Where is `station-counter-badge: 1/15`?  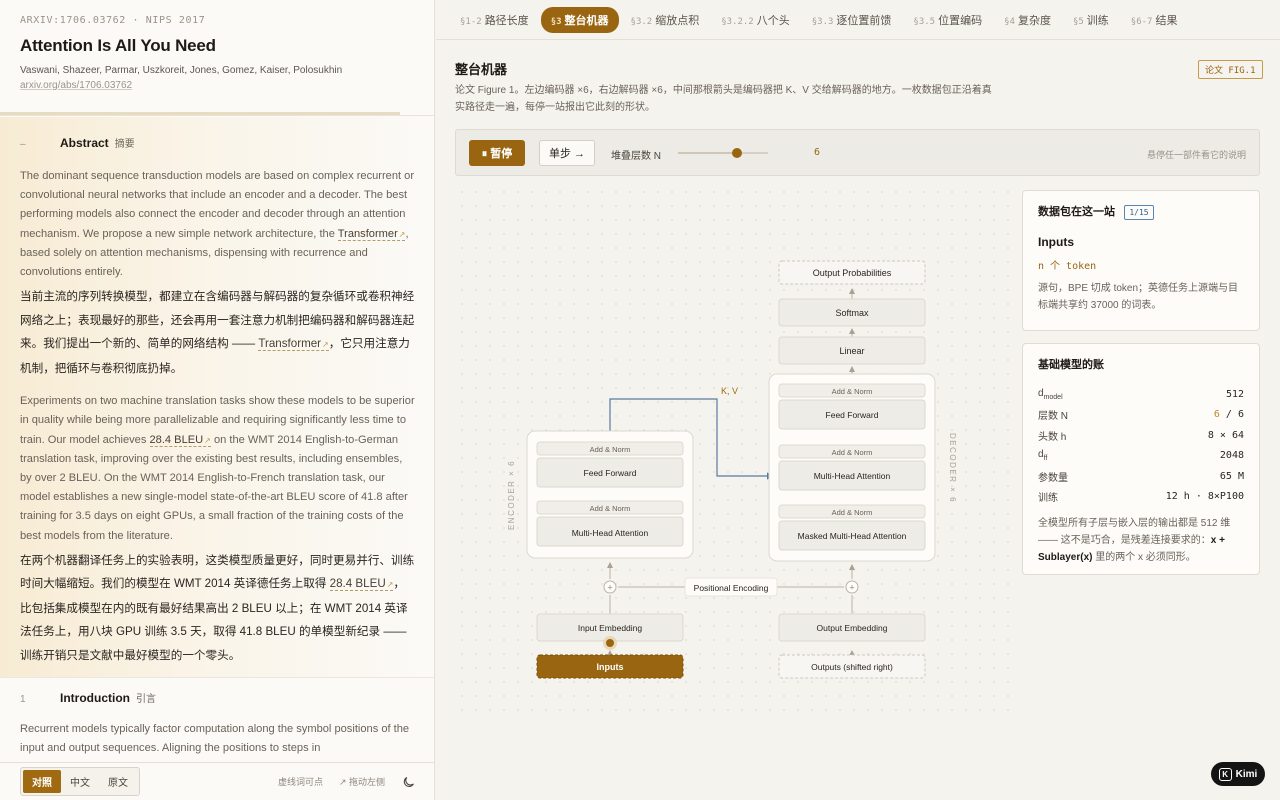 station-counter-badge: 1/15 is located at coordinates (1139, 212).